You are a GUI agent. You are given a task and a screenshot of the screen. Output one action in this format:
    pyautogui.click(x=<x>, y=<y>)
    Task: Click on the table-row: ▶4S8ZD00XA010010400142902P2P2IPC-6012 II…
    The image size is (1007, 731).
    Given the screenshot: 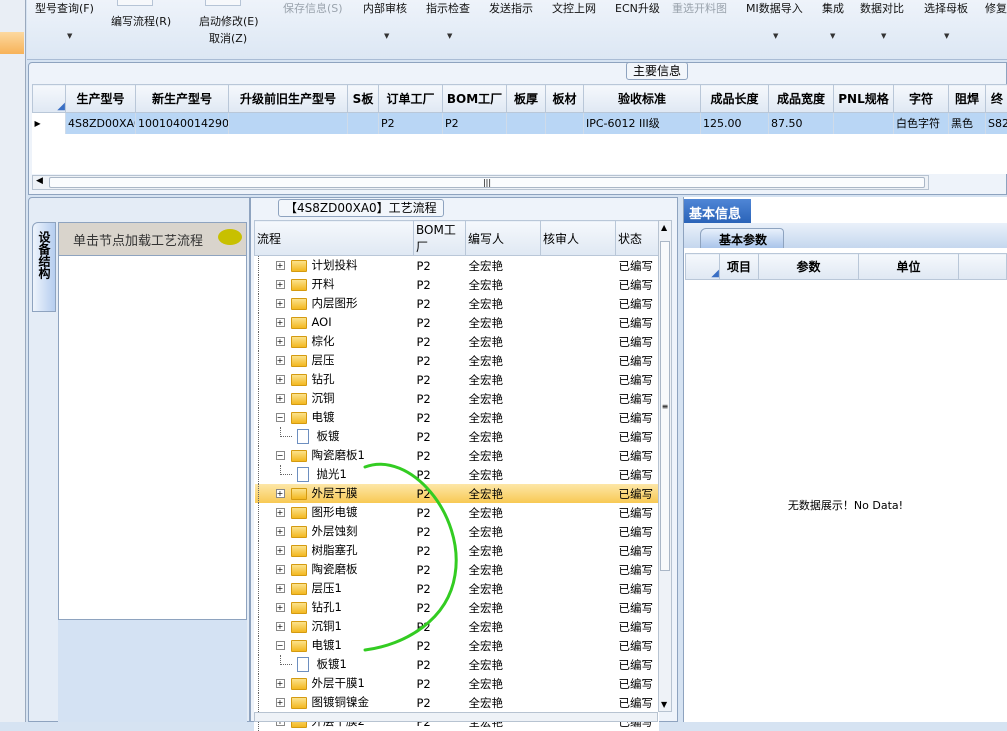 What is the action you would take?
    pyautogui.click(x=520, y=123)
    